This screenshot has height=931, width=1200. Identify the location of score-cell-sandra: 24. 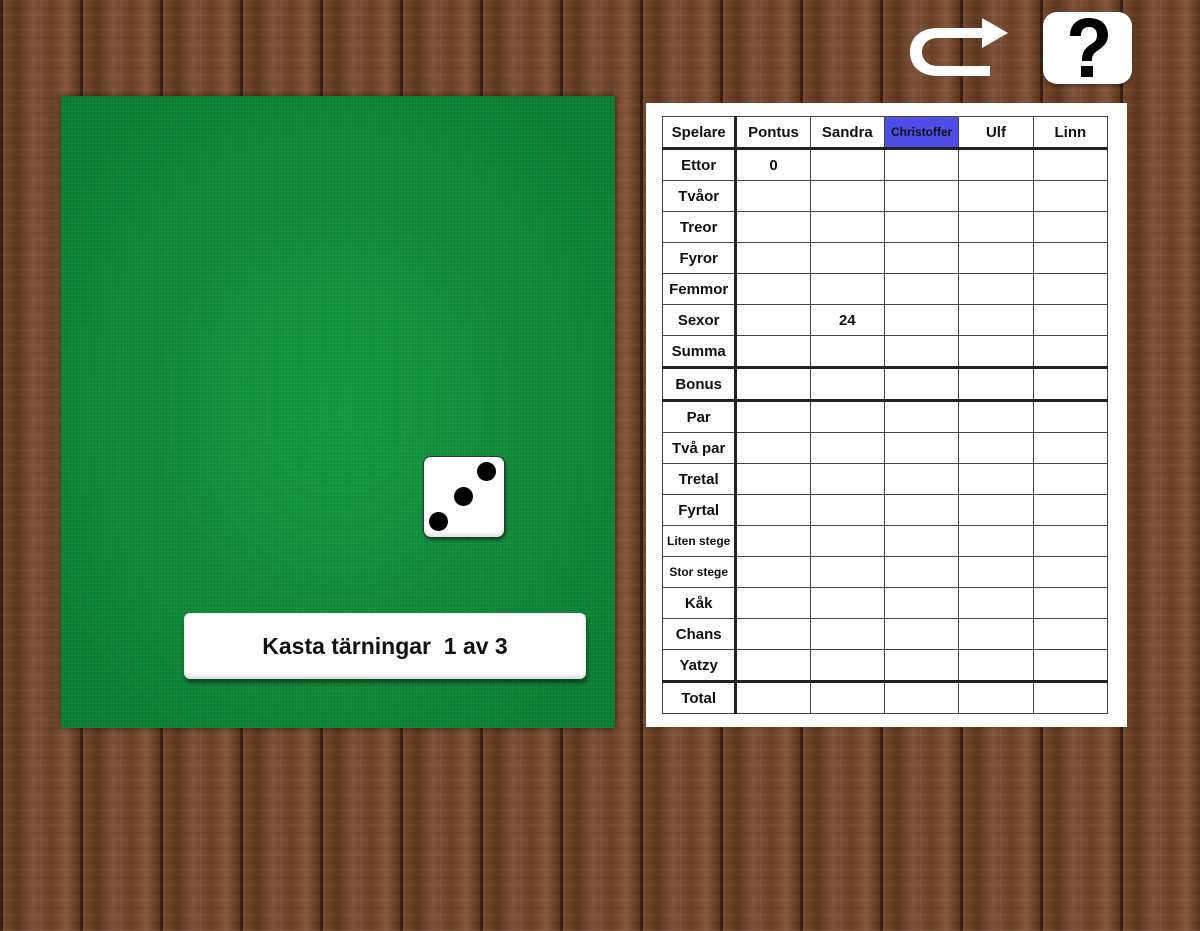
(847, 320).